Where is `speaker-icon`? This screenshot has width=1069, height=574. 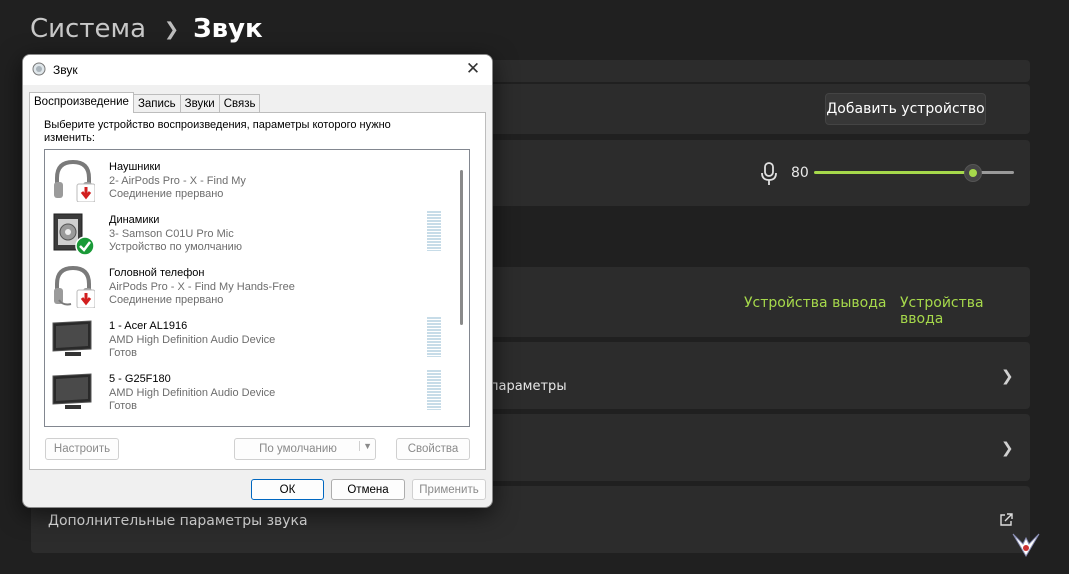
speaker-icon is located at coordinates (73, 233).